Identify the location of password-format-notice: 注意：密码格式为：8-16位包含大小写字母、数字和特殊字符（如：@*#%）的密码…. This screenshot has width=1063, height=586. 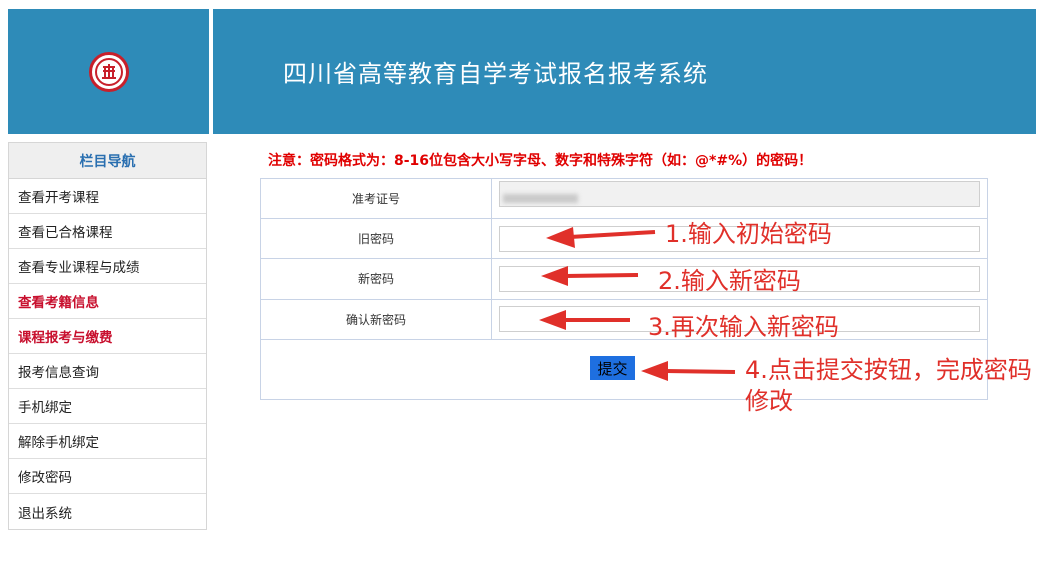
(540, 161).